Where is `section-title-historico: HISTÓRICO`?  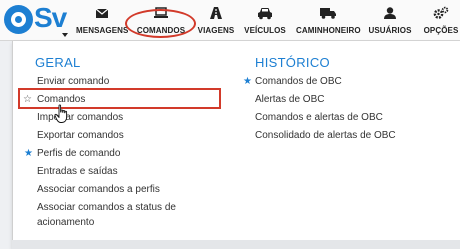
section-title-historico: HISTÓRICO is located at coordinates (292, 62).